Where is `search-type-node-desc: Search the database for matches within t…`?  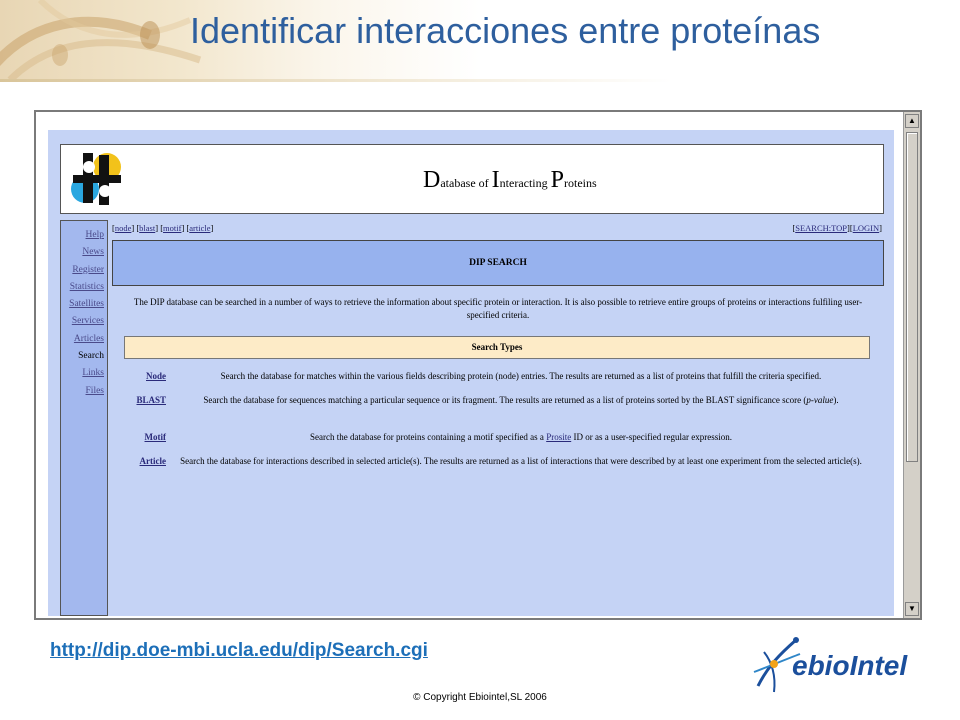 search-type-node-desc: Search the database for matches within t… is located at coordinates (521, 376).